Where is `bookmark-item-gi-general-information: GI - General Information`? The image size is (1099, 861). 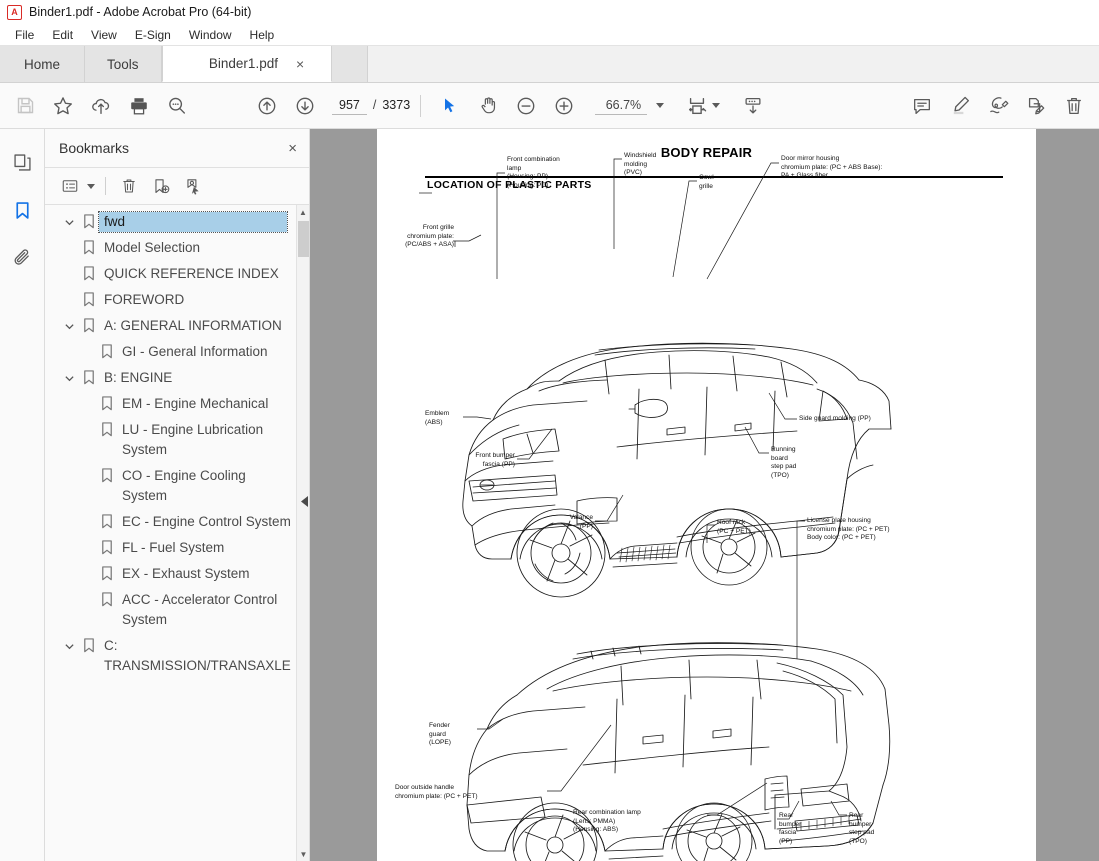
bookmark-item-gi-general-information: GI - General Information is located at coordinates (177, 352).